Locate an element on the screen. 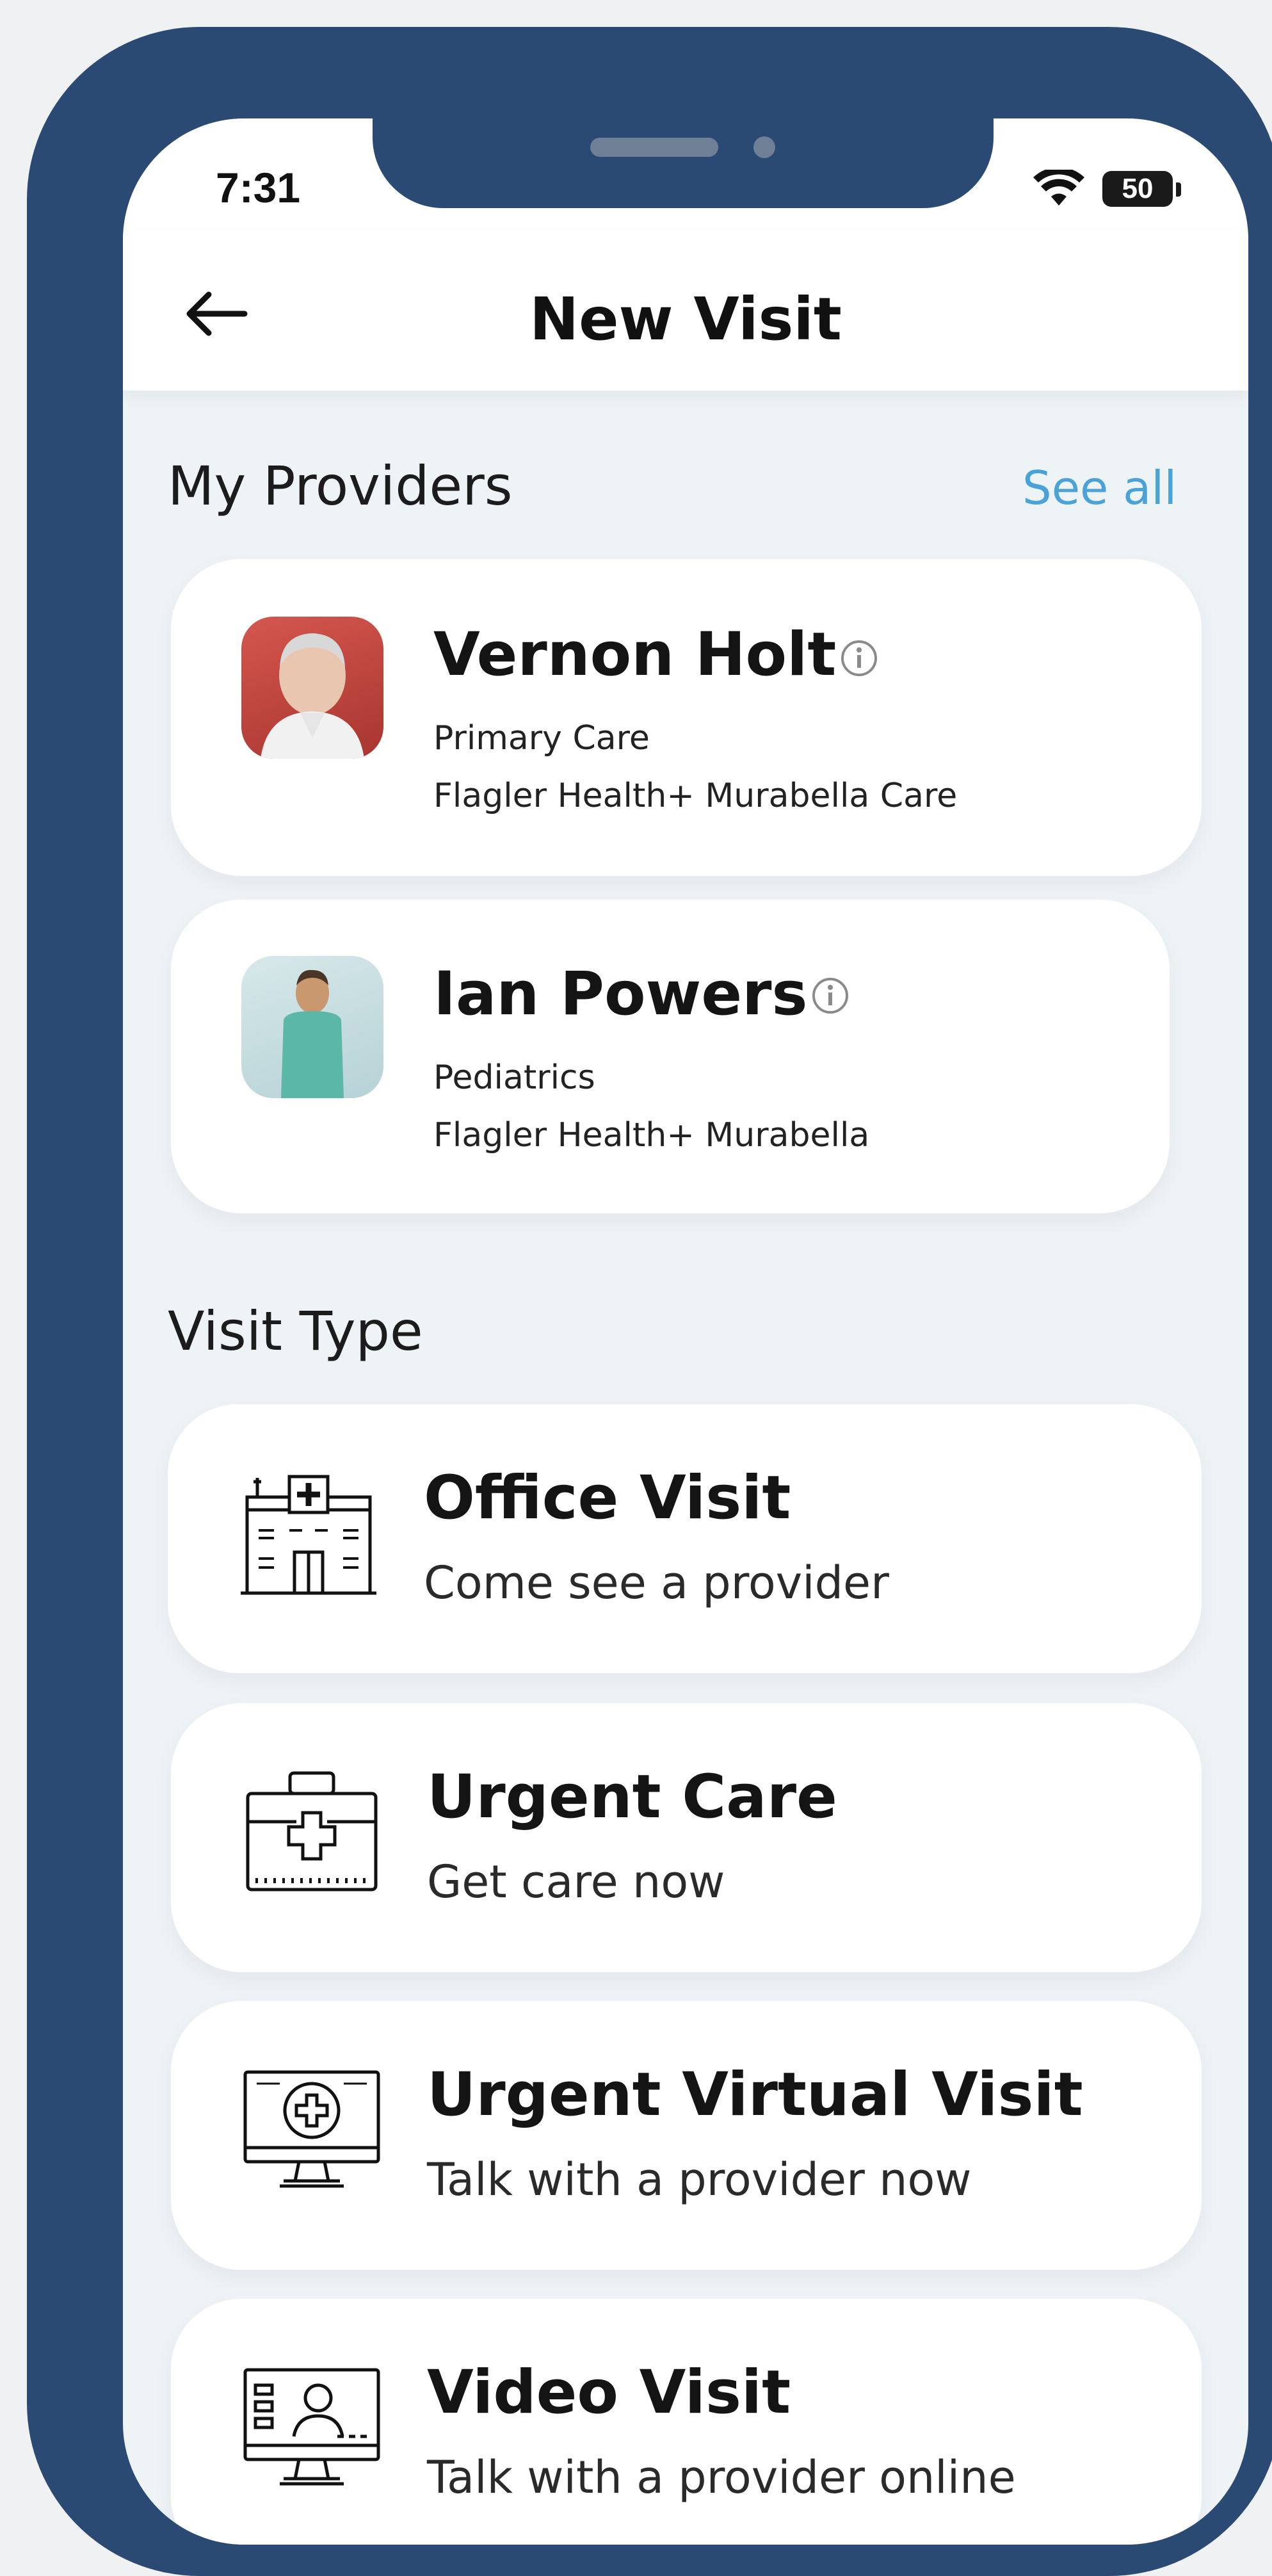 The width and height of the screenshot is (1272, 2576). provider-location: Flagler Health+ Murabella is located at coordinates (651, 1135).